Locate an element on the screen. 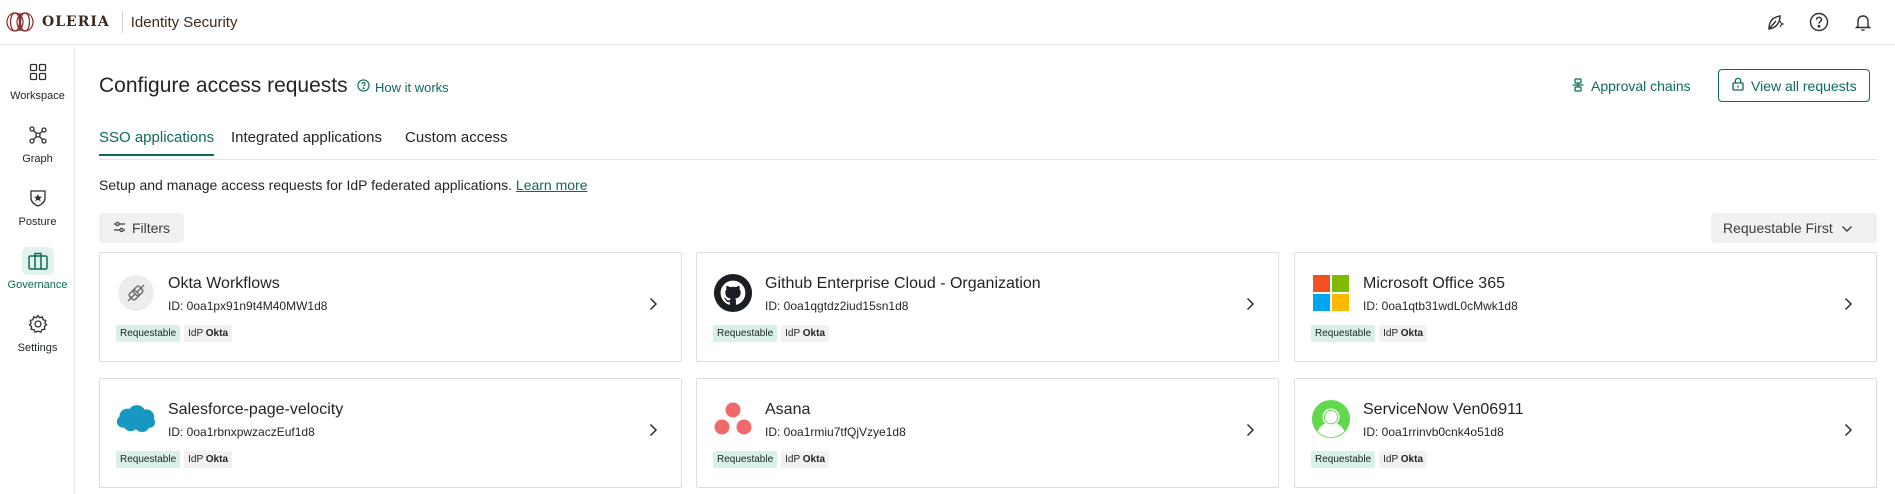  chevron-down-icon is located at coordinates (1847, 228).